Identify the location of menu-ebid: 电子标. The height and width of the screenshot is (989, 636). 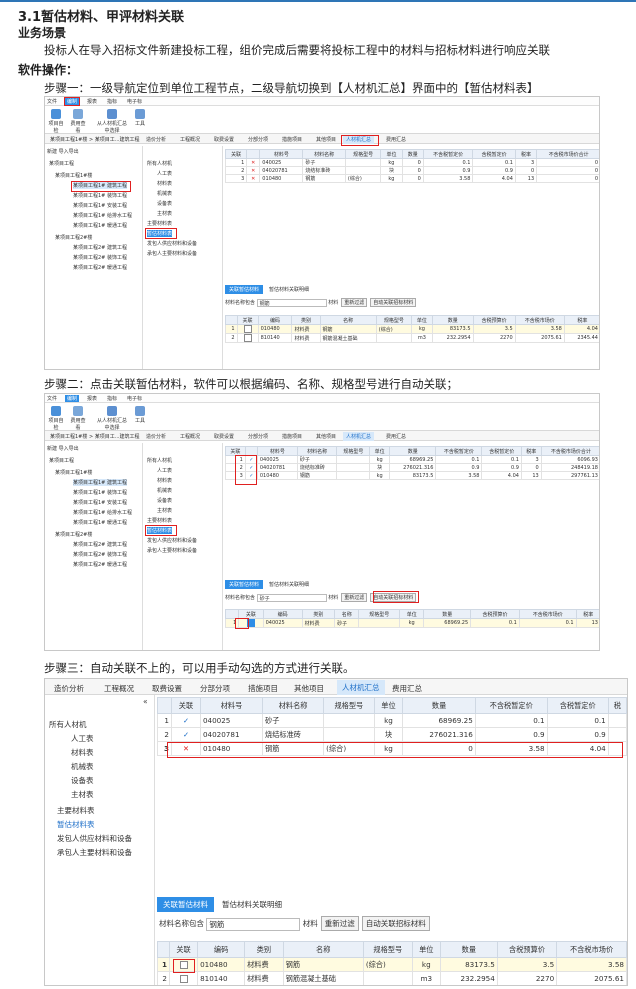
(134, 101).